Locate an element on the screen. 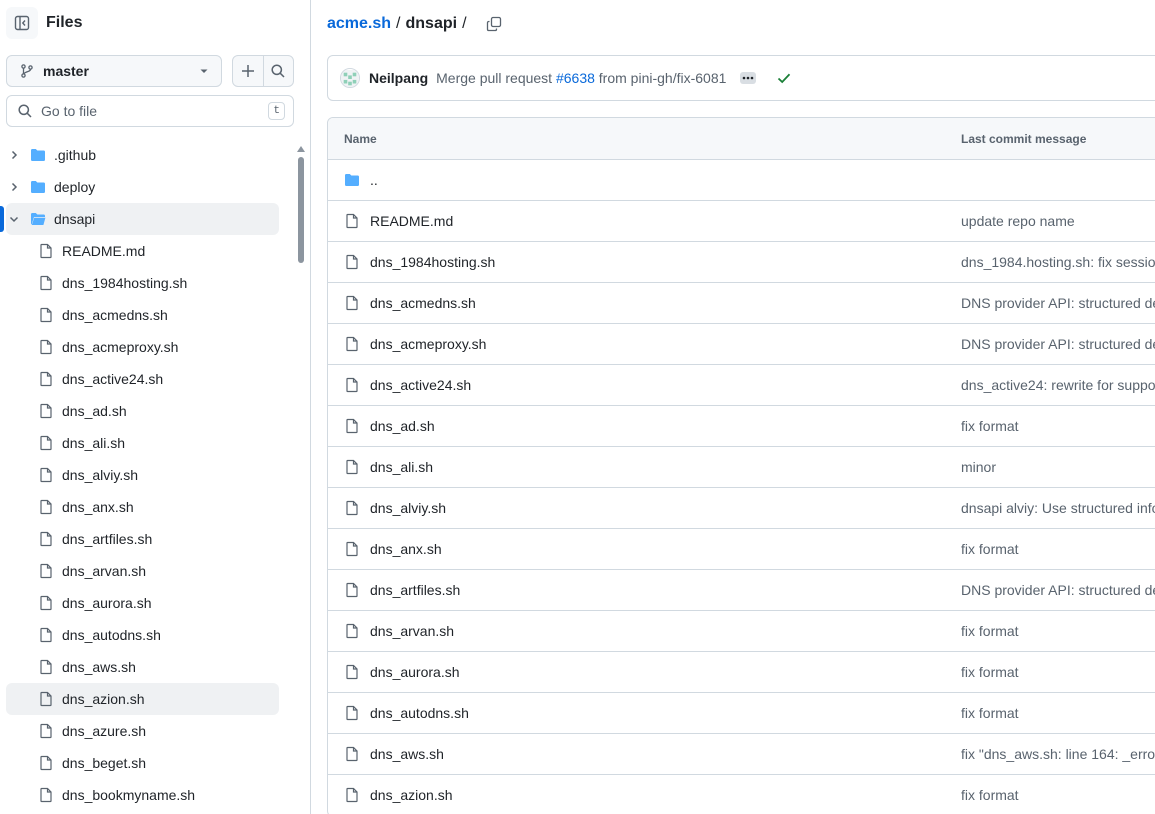 The width and height of the screenshot is (1155, 814). file-name-link: dns_anx.sh is located at coordinates (665, 549).